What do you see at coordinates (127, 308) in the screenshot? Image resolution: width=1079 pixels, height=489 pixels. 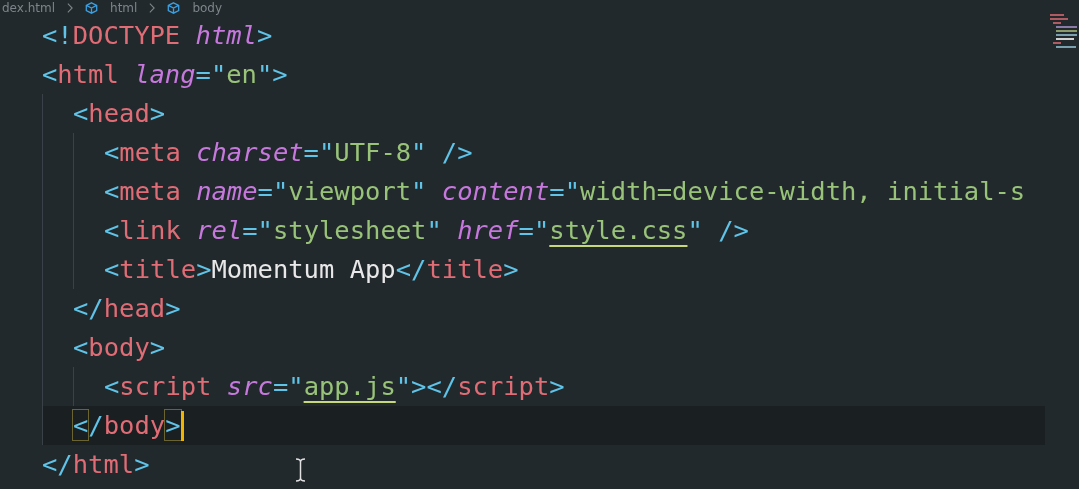 I see `code-line: </head>` at bounding box center [127, 308].